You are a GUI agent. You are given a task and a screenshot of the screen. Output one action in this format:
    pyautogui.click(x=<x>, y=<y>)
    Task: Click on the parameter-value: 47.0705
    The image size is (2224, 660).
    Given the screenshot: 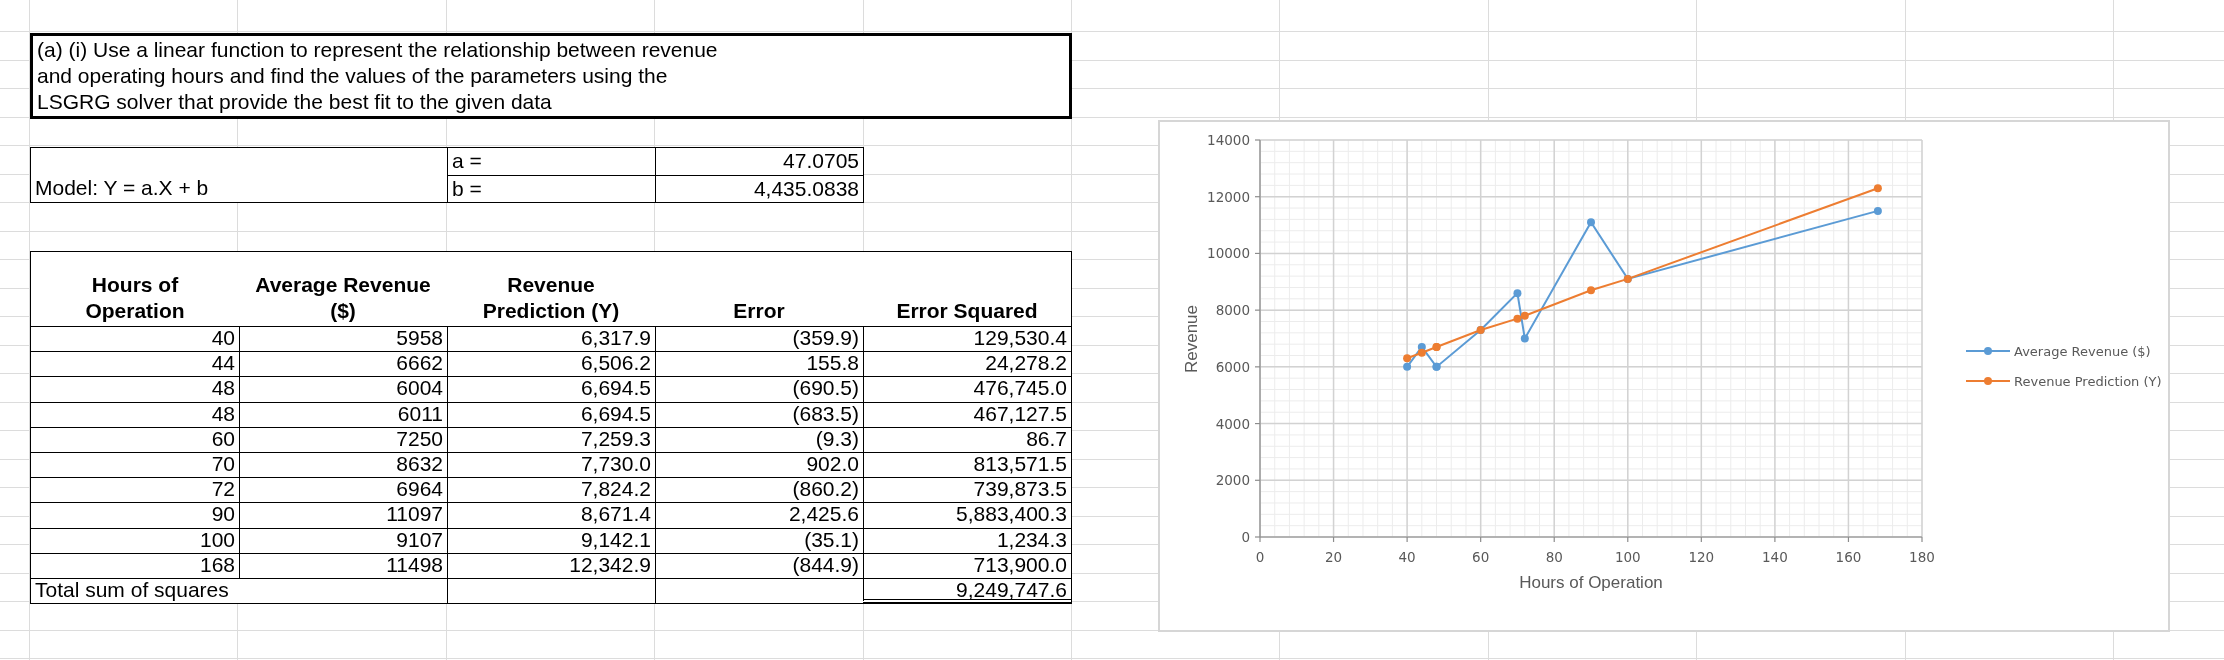 What is the action you would take?
    pyautogui.click(x=821, y=161)
    